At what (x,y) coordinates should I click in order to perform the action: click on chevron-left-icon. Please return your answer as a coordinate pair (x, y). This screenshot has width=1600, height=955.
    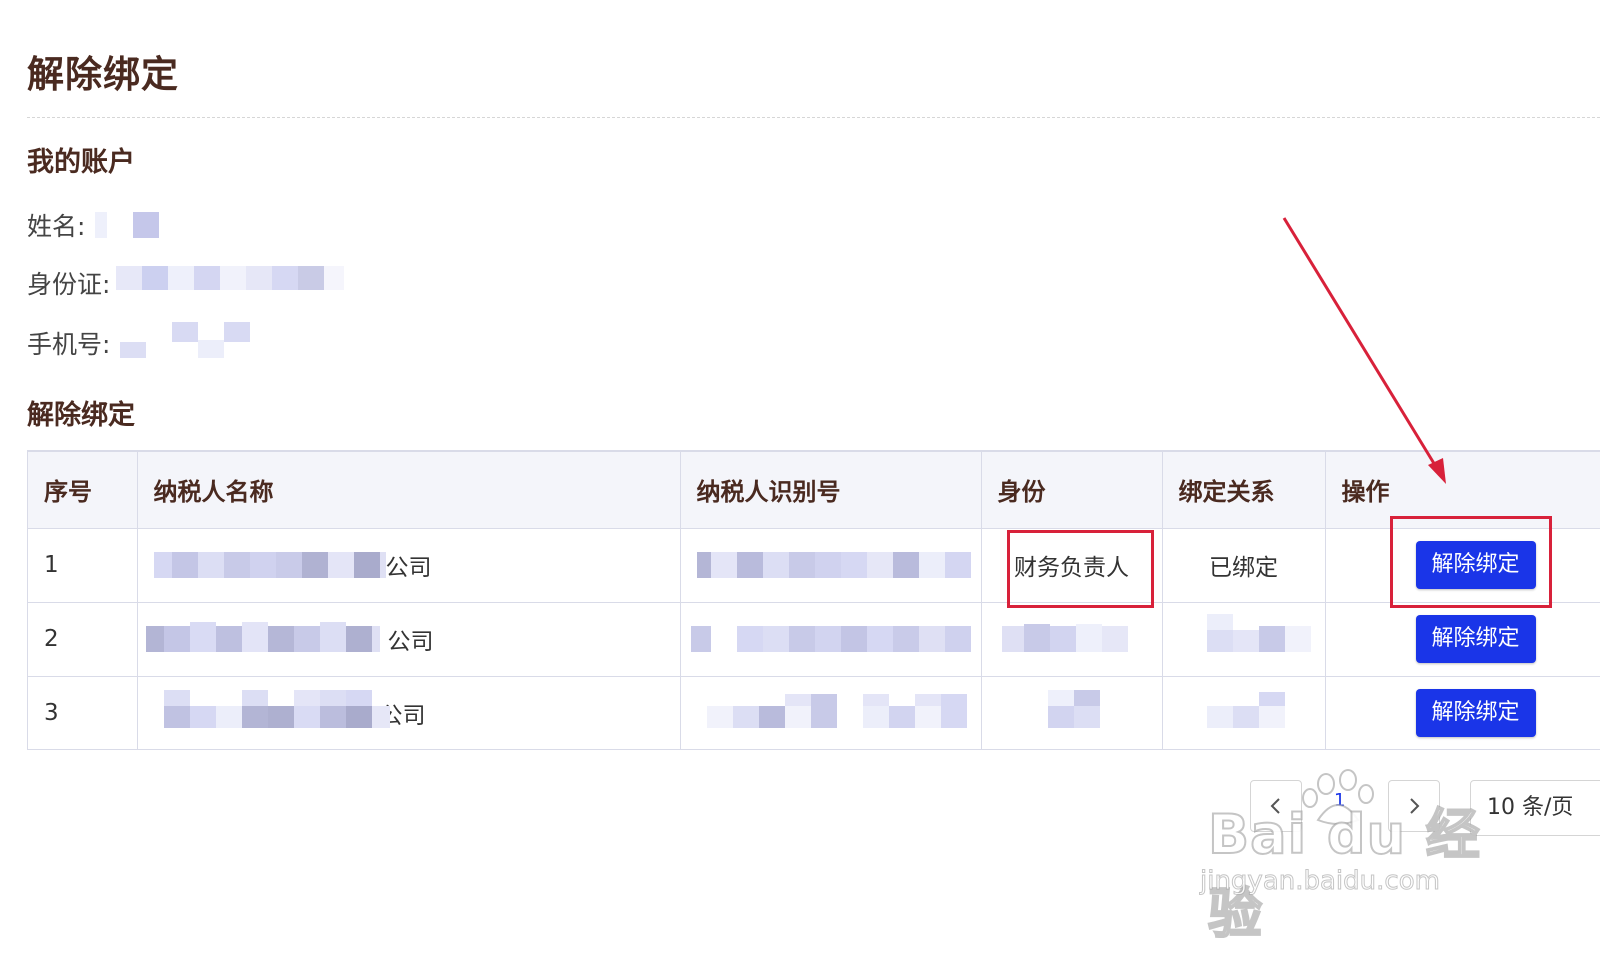
    Looking at the image, I should click on (1275, 806).